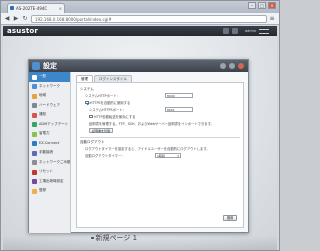 Image resolution: width=320 pixels, height=251 pixels. I want to click on sidebar-item: 登録, so click(49, 191).